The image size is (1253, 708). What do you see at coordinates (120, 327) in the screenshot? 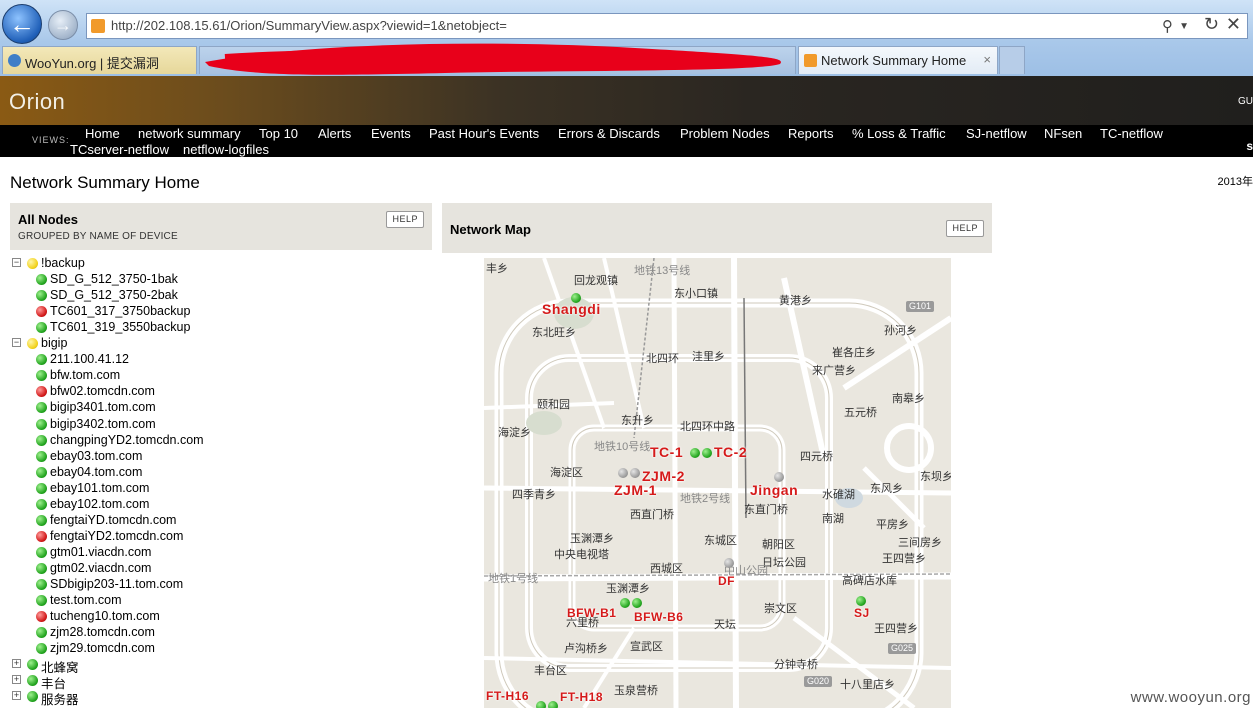
I see `tree-node-label: TC601_319_3550backup` at bounding box center [120, 327].